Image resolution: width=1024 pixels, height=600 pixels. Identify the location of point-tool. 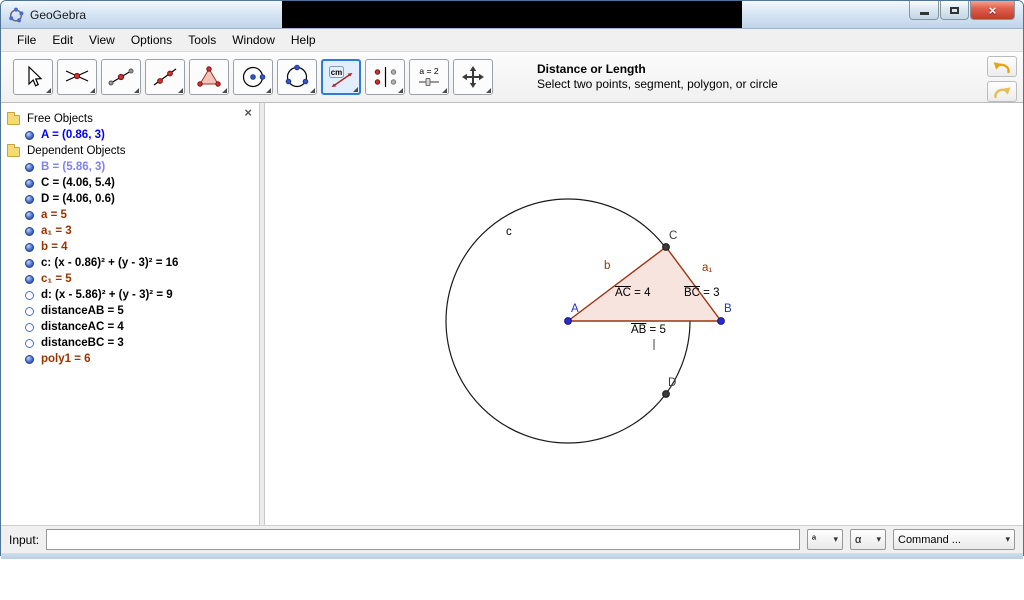
(77, 77).